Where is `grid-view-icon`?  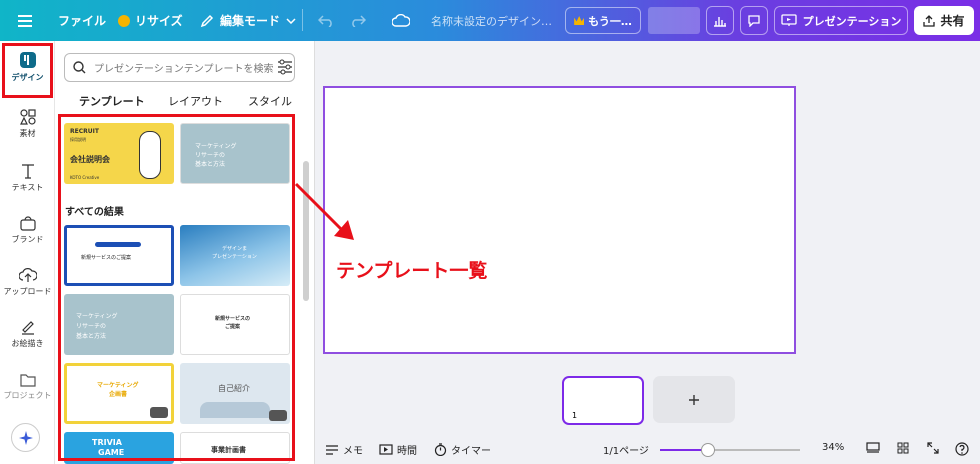 grid-view-icon is located at coordinates (903, 448).